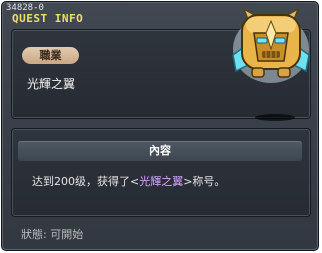 Image resolution: width=322 pixels, height=253 pixels. I want to click on content-text-before: 达到200级，获得了<, so click(86, 181).